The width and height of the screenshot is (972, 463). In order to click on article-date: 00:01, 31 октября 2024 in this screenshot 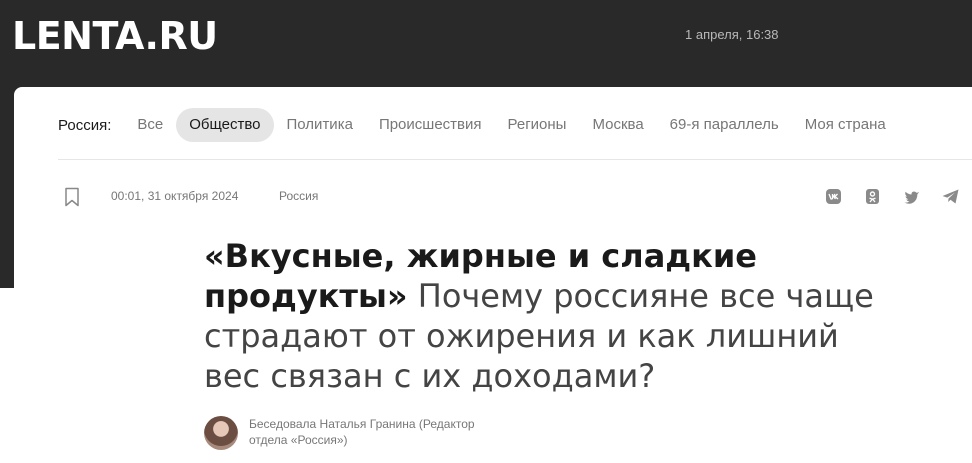, I will do `click(175, 196)`.